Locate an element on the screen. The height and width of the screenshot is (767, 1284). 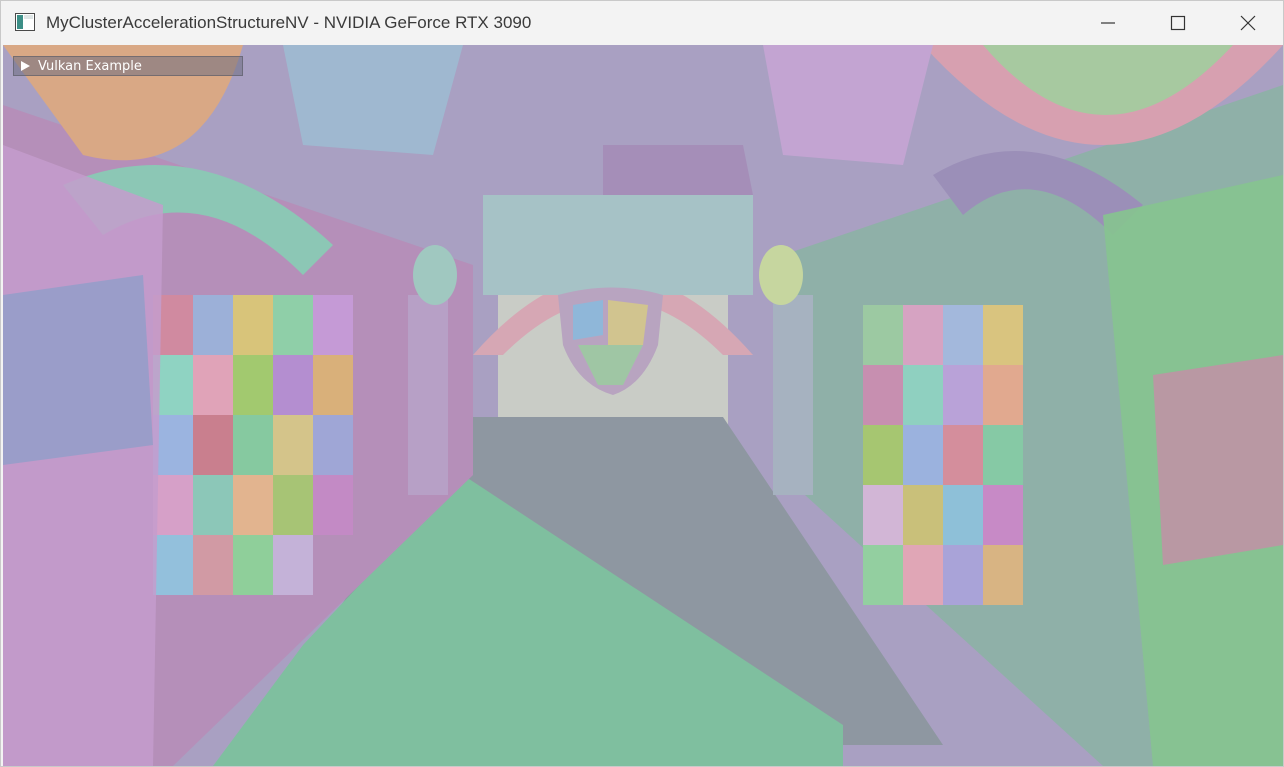
minimize-icon is located at coordinates (1108, 23).